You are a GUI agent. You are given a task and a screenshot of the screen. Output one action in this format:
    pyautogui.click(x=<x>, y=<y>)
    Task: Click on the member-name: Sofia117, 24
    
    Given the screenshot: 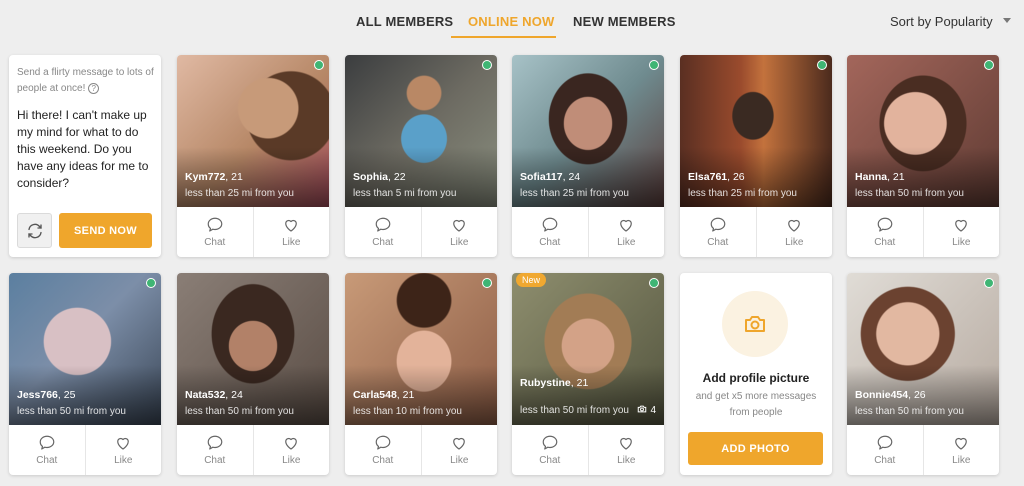 What is the action you would take?
    pyautogui.click(x=550, y=177)
    